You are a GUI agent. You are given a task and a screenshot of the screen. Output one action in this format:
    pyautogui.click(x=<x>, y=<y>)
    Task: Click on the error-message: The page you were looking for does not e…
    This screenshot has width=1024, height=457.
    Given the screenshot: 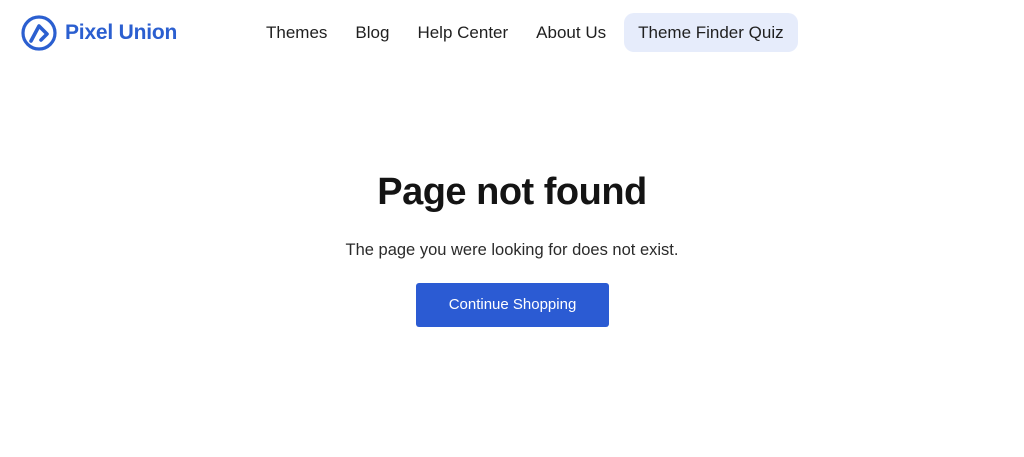 What is the action you would take?
    pyautogui.click(x=512, y=250)
    